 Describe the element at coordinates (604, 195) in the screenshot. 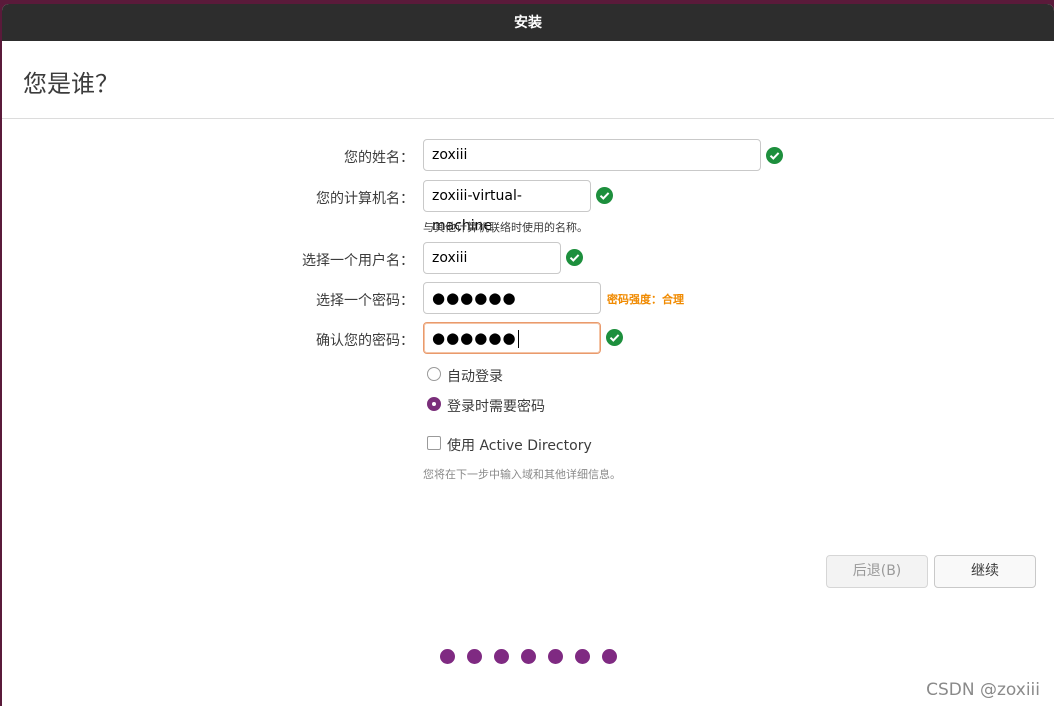

I see `computer-name-valid-icon` at that location.